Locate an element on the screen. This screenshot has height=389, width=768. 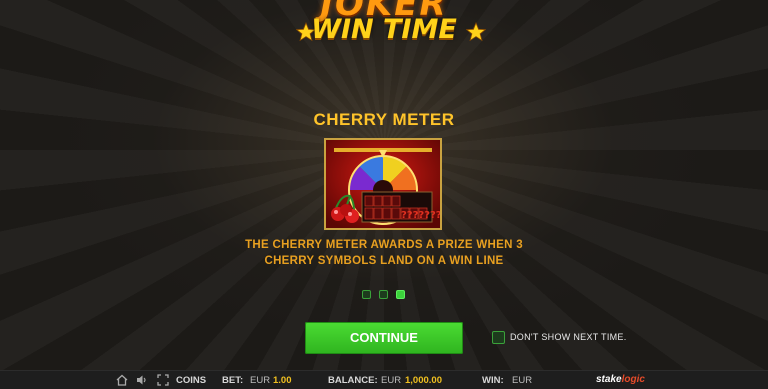
fullscreen-icon is located at coordinates (163, 380).